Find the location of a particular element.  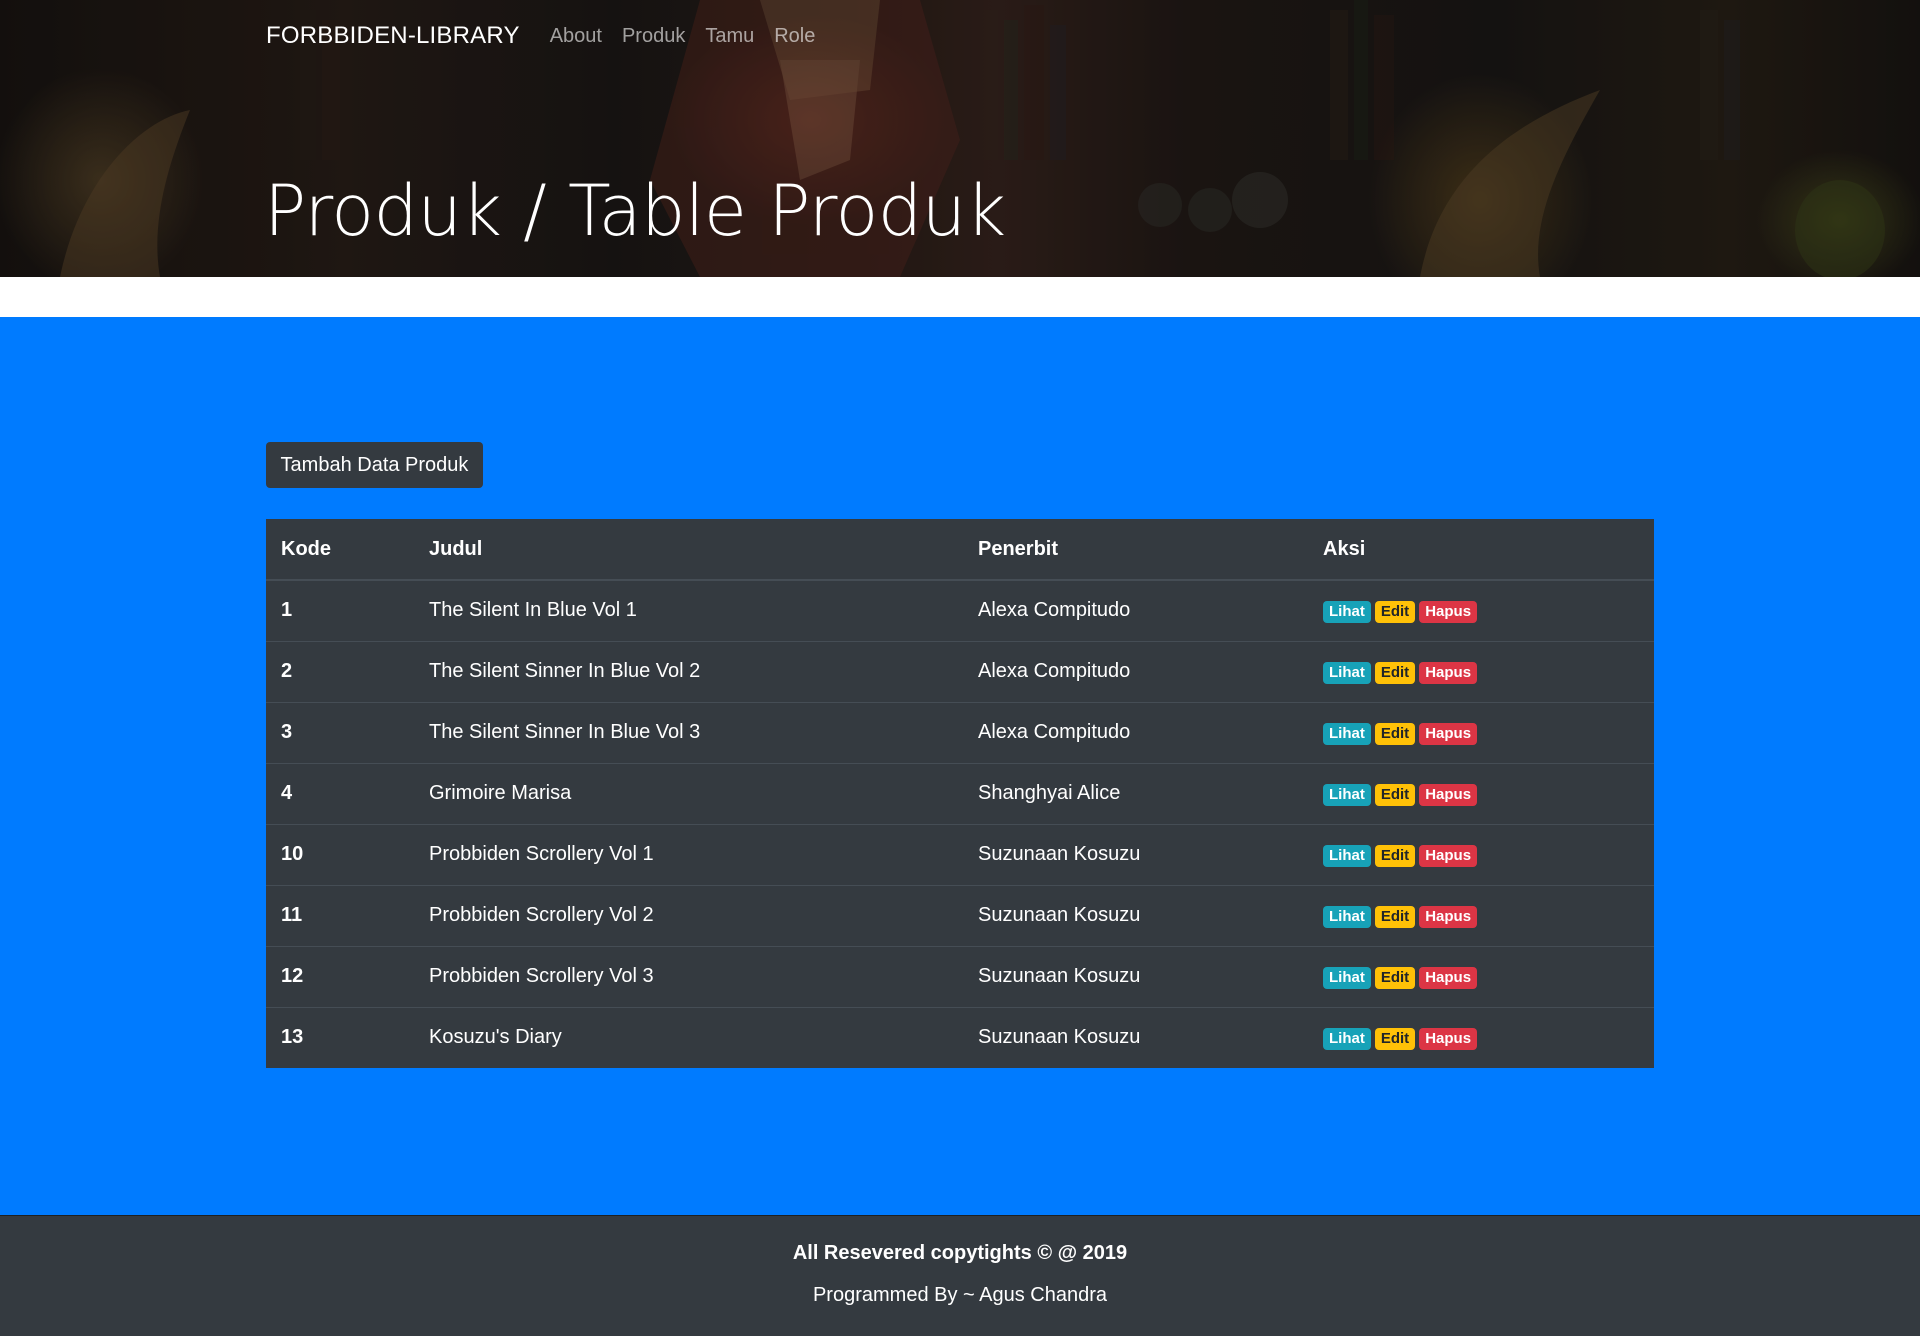

footer-copyright: All Resevered copytights © @ 2019 is located at coordinates (960, 1253).